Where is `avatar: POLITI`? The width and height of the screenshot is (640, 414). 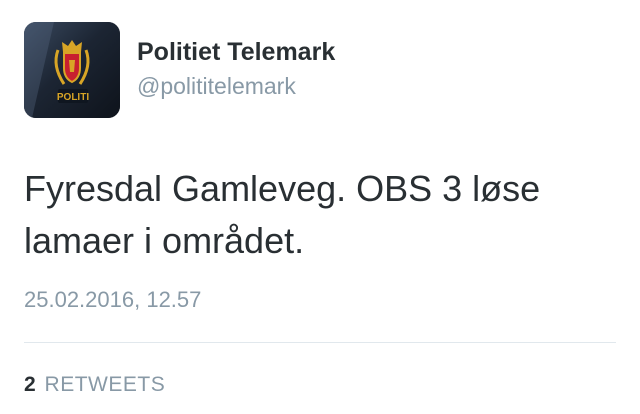
avatar: POLITI is located at coordinates (72, 70).